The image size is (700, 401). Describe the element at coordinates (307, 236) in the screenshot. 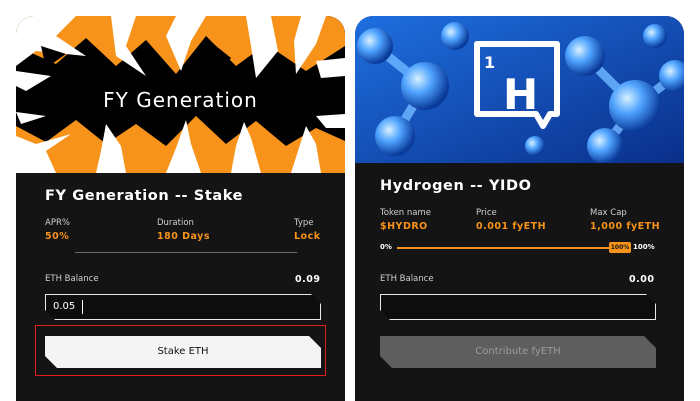

I see `type-value: Lock` at that location.